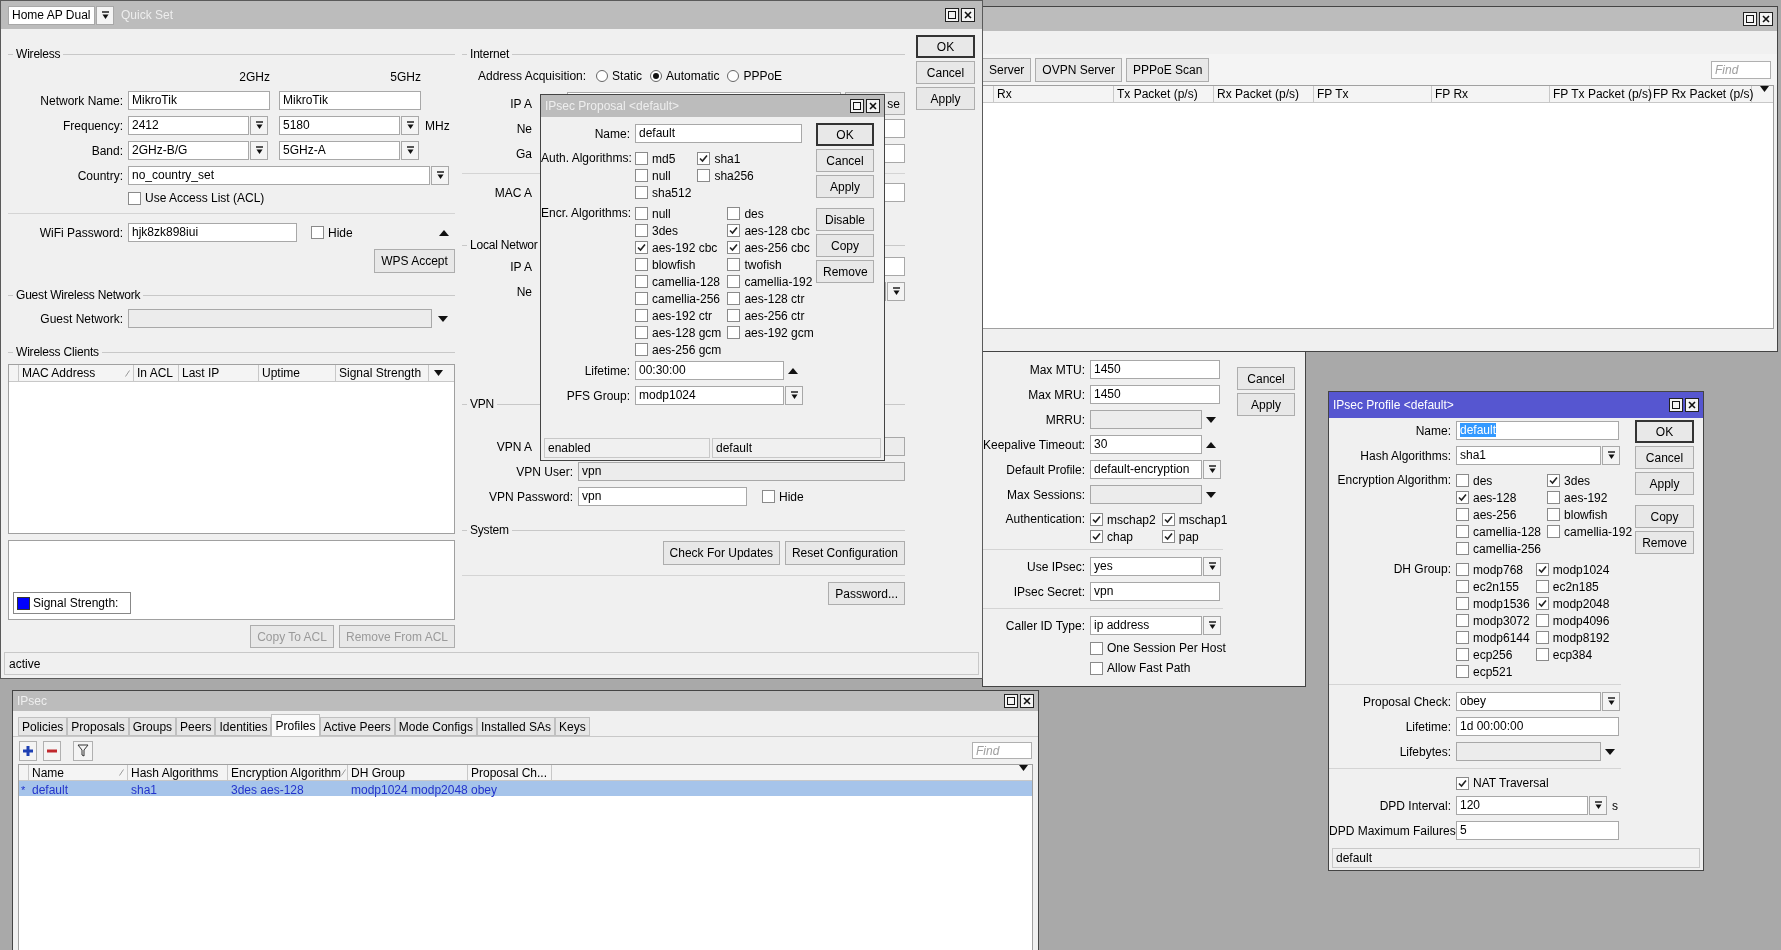 This screenshot has height=950, width=1781. Describe the element at coordinates (525, 788) in the screenshot. I see `table-row: * default sha1 3des aes-128 modp1024 modp2048 obey` at that location.